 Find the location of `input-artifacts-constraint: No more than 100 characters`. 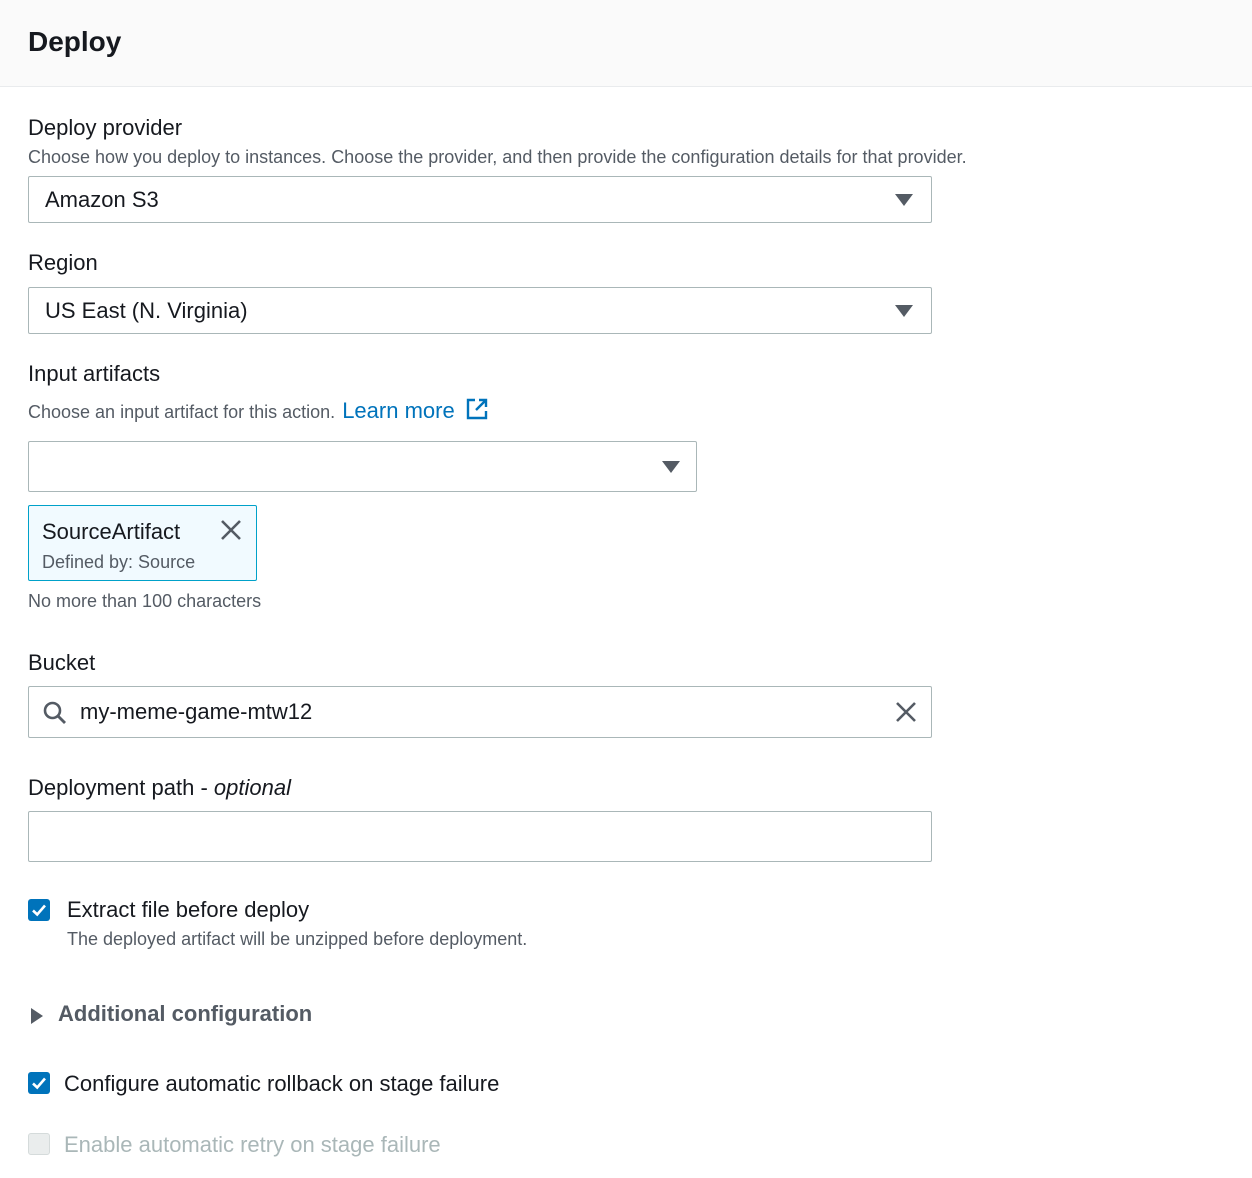

input-artifacts-constraint: No more than 100 characters is located at coordinates (145, 601).